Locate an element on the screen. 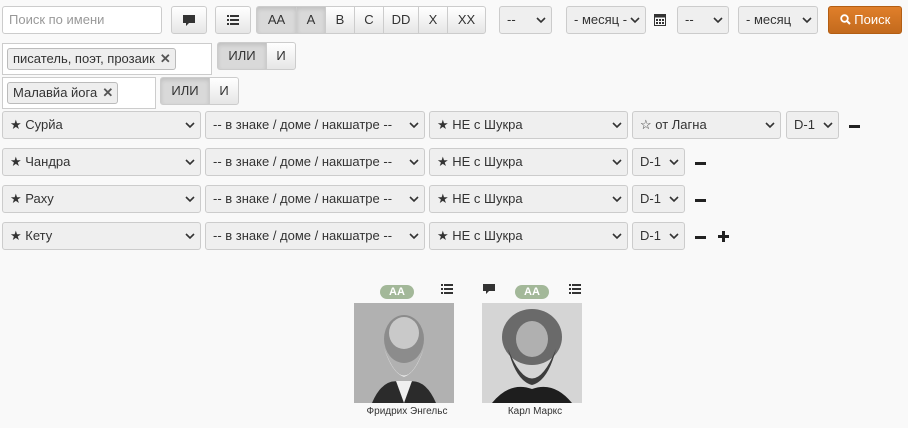 Image resolution: width=908 pixels, height=428 pixels. yoga-logic-group: ИЛИ И is located at coordinates (199, 91).